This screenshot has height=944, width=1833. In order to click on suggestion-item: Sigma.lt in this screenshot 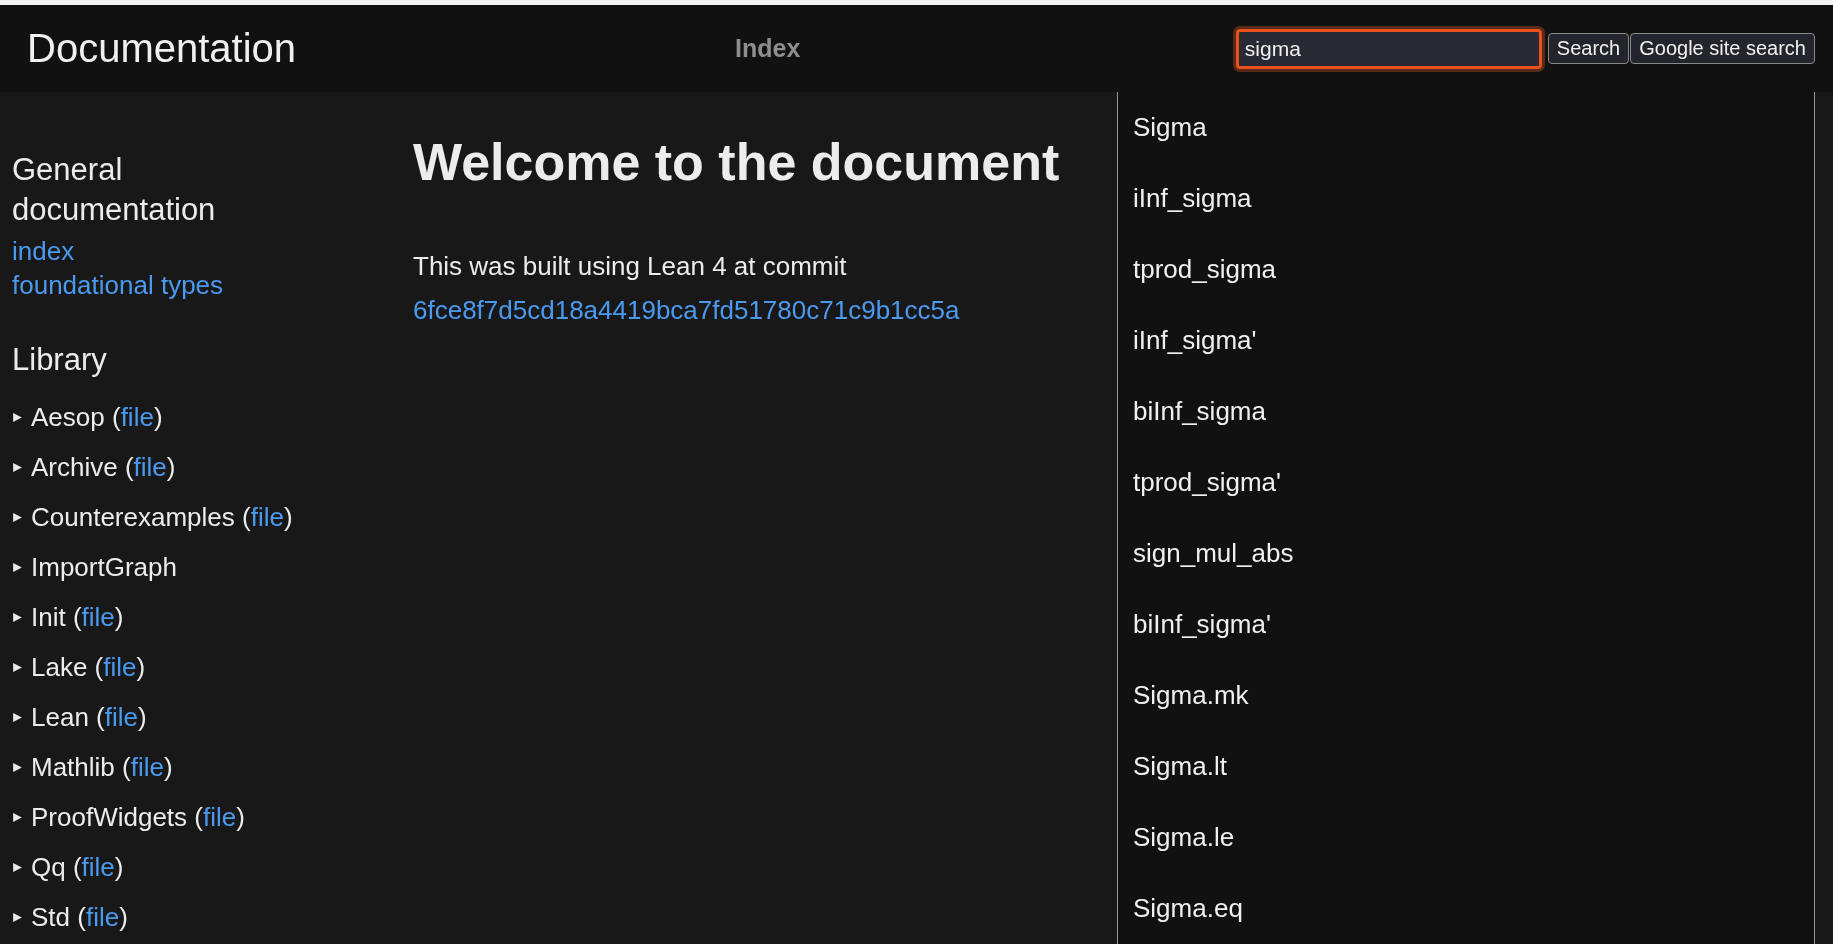, I will do `click(1466, 776)`.